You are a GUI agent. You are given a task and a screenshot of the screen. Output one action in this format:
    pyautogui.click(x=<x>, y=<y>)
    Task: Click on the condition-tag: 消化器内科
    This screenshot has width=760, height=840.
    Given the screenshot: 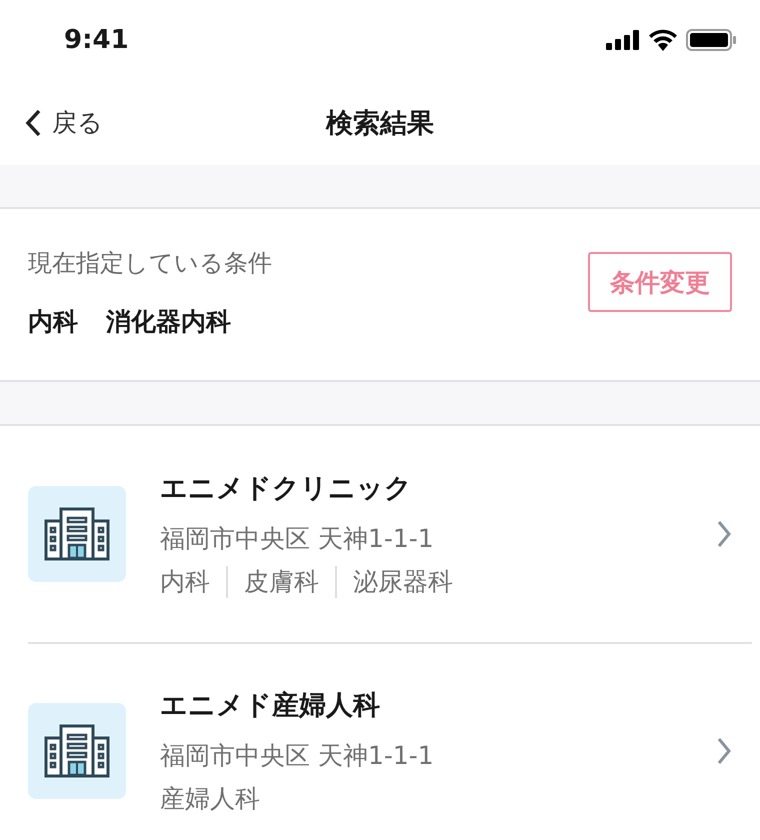 What is the action you would take?
    pyautogui.click(x=168, y=321)
    